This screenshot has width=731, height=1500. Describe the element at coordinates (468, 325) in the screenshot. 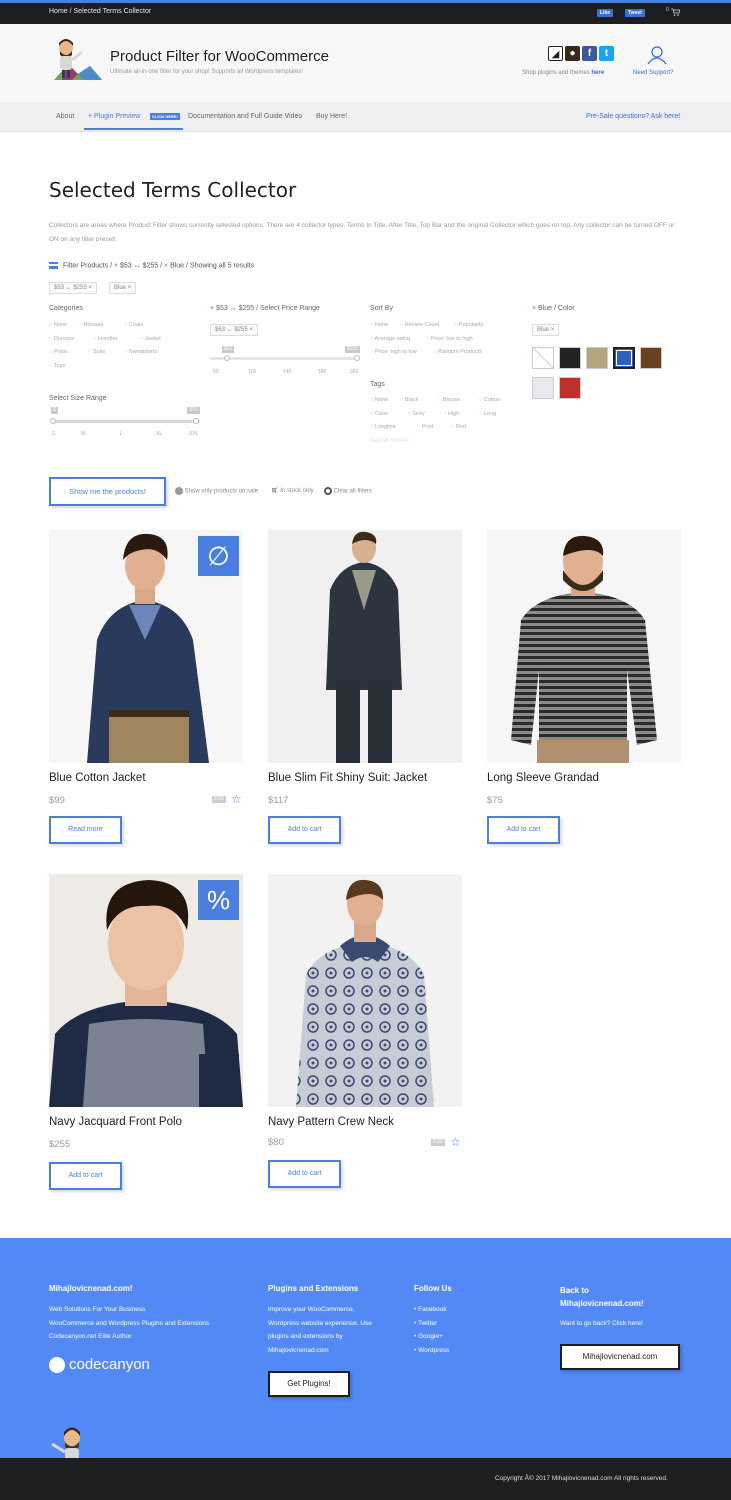

I see `sort-option: Popularity` at that location.